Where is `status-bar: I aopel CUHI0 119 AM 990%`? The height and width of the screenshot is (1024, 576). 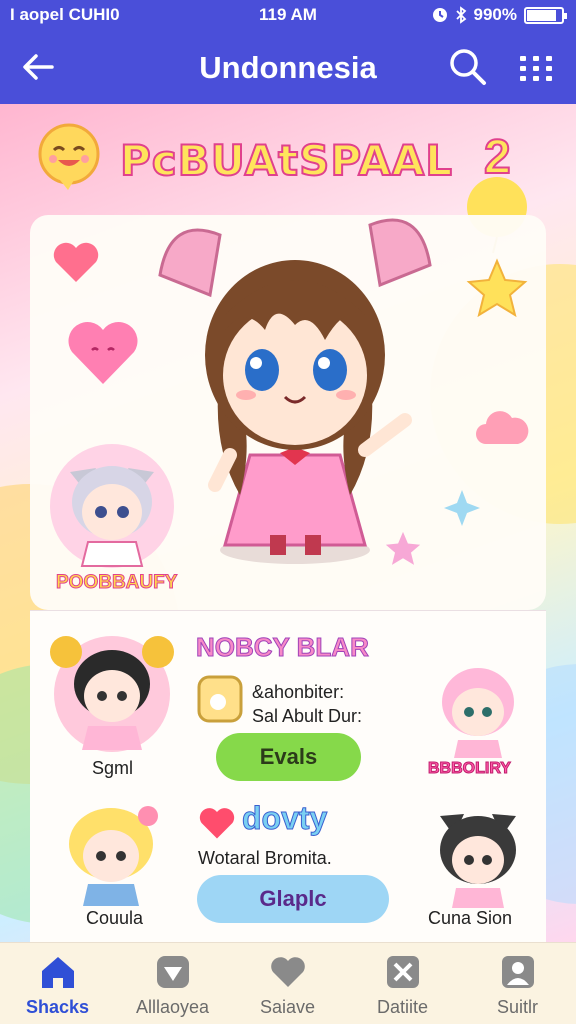 status-bar: I aopel CUHI0 119 AM 990% is located at coordinates (288, 15).